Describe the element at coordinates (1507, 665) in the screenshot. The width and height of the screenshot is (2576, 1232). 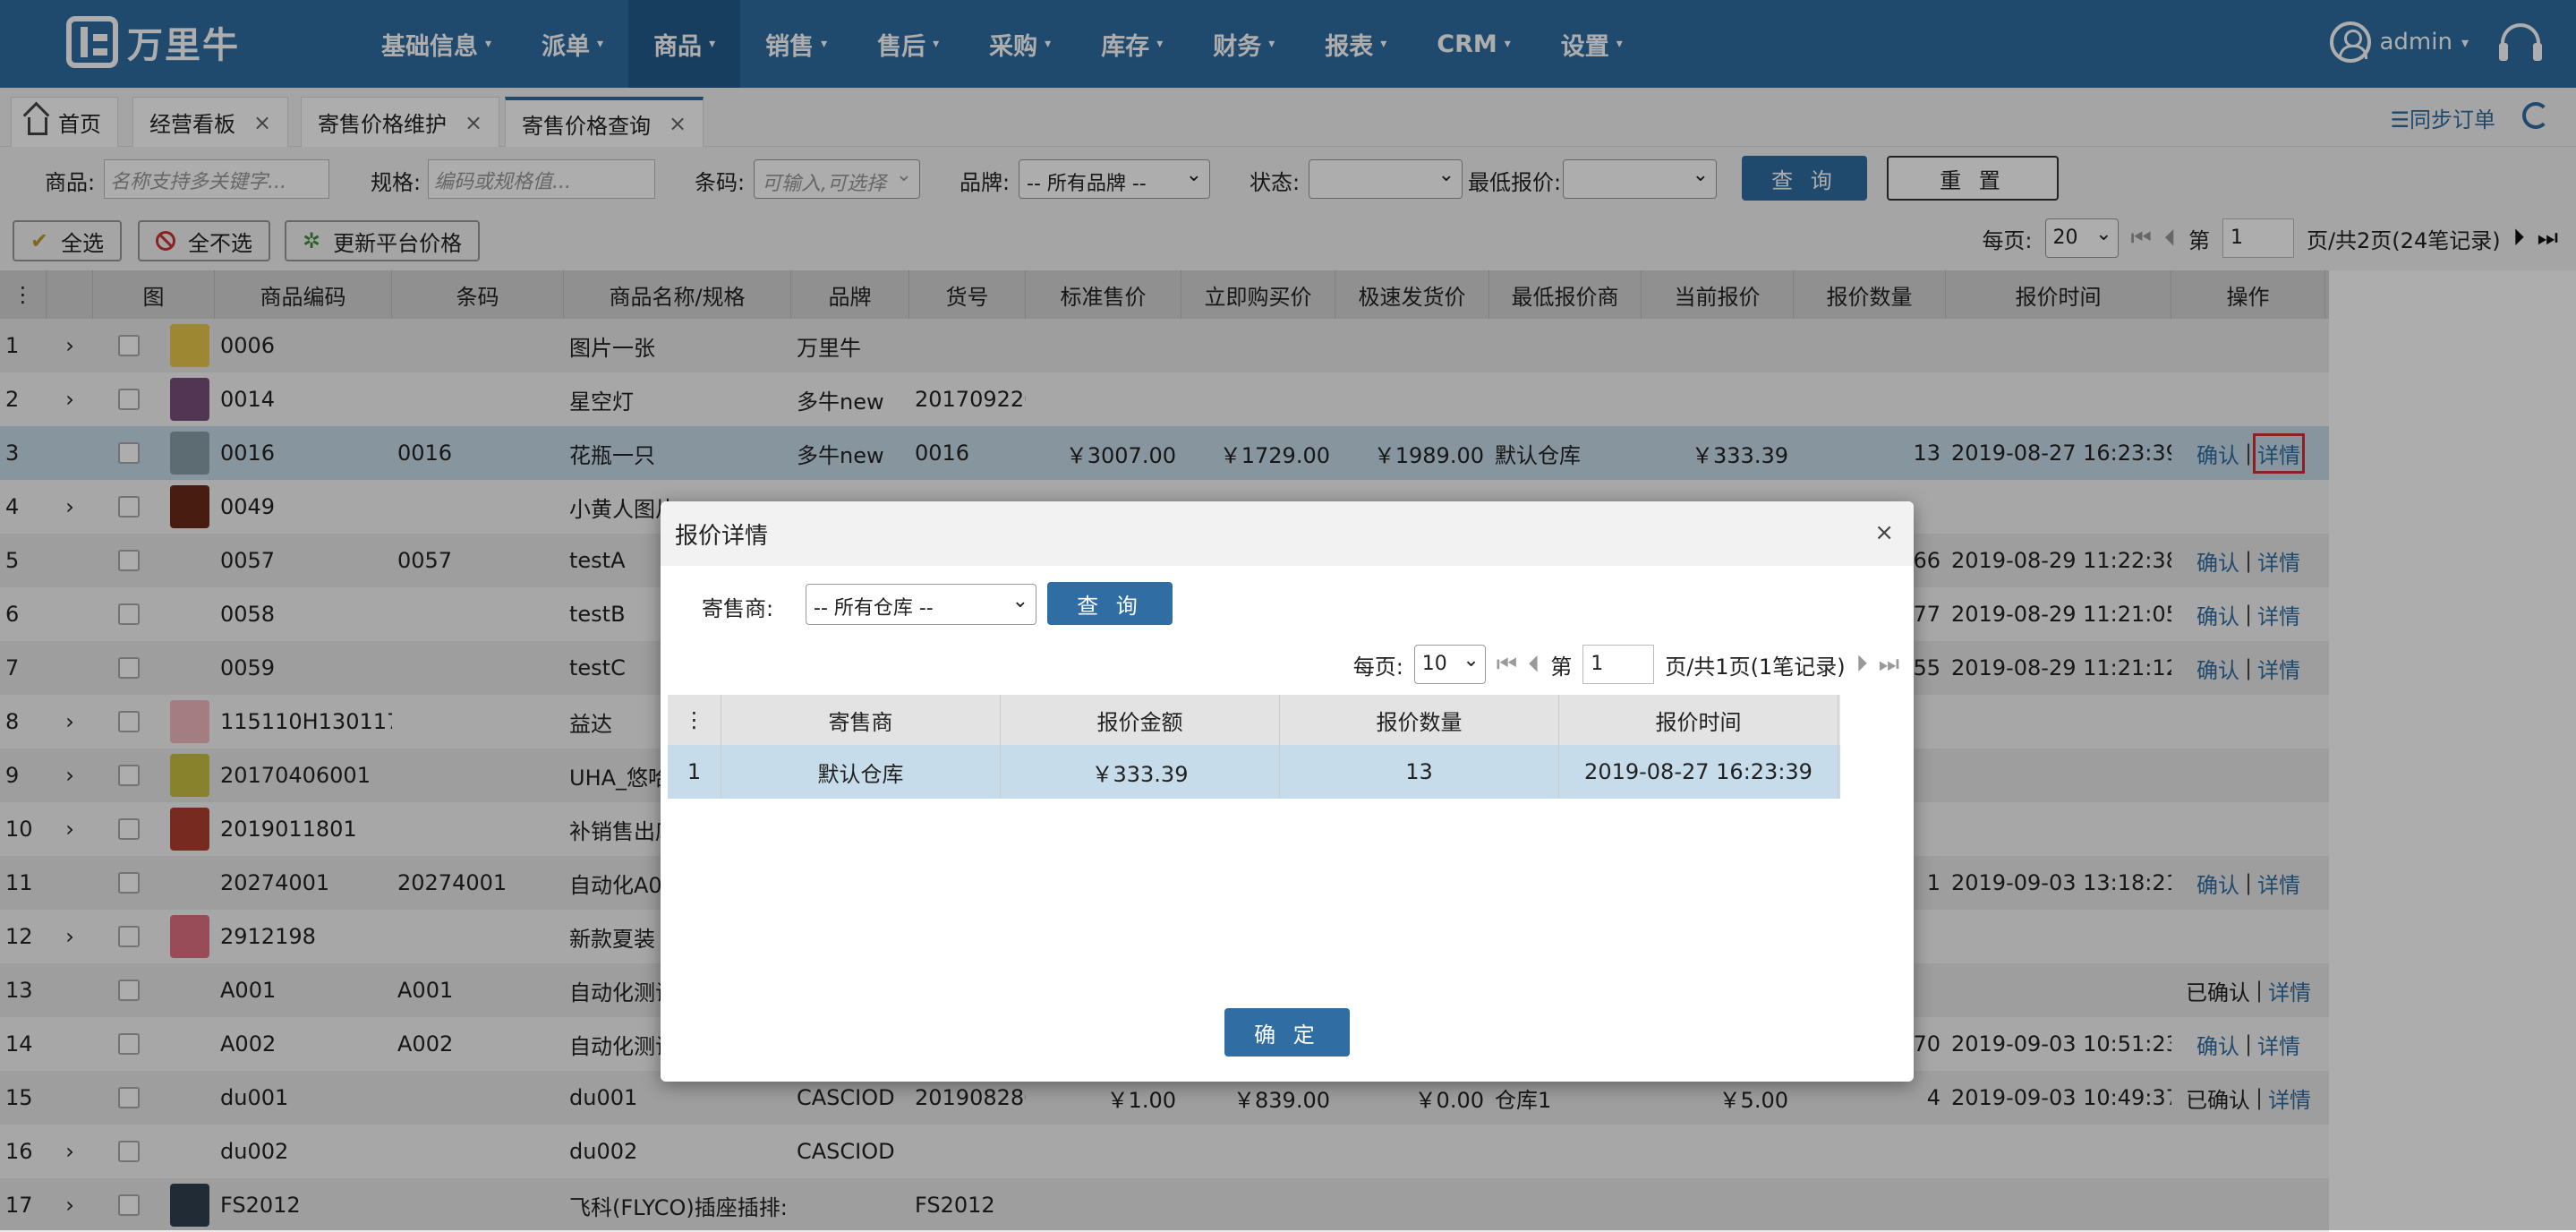
I see `first-page-icon: ⏮` at that location.